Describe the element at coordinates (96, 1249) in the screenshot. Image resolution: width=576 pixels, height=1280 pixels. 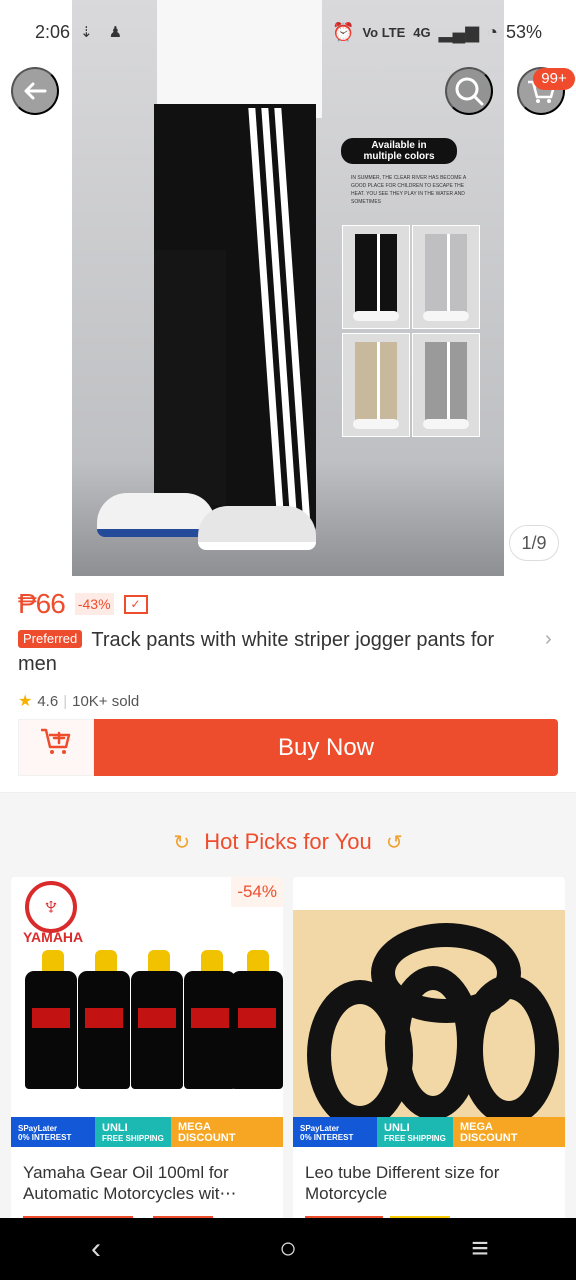
I see `nav-back-icon: ‹` at that location.